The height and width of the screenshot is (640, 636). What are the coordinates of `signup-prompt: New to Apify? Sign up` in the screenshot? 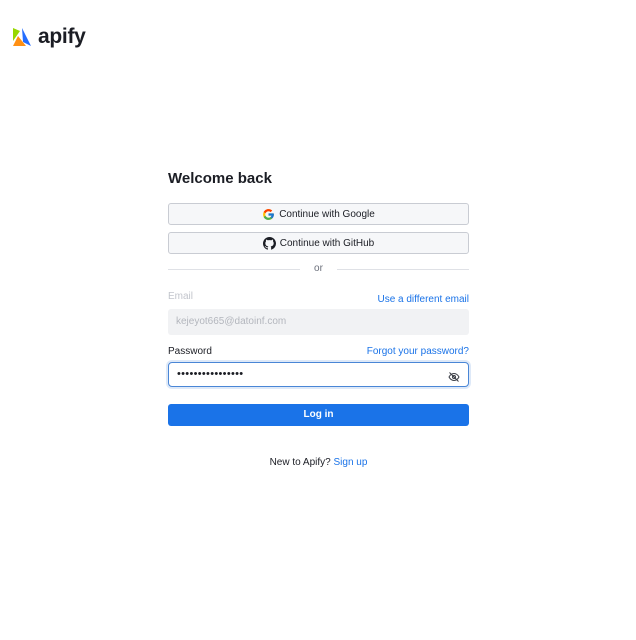 It's located at (318, 463).